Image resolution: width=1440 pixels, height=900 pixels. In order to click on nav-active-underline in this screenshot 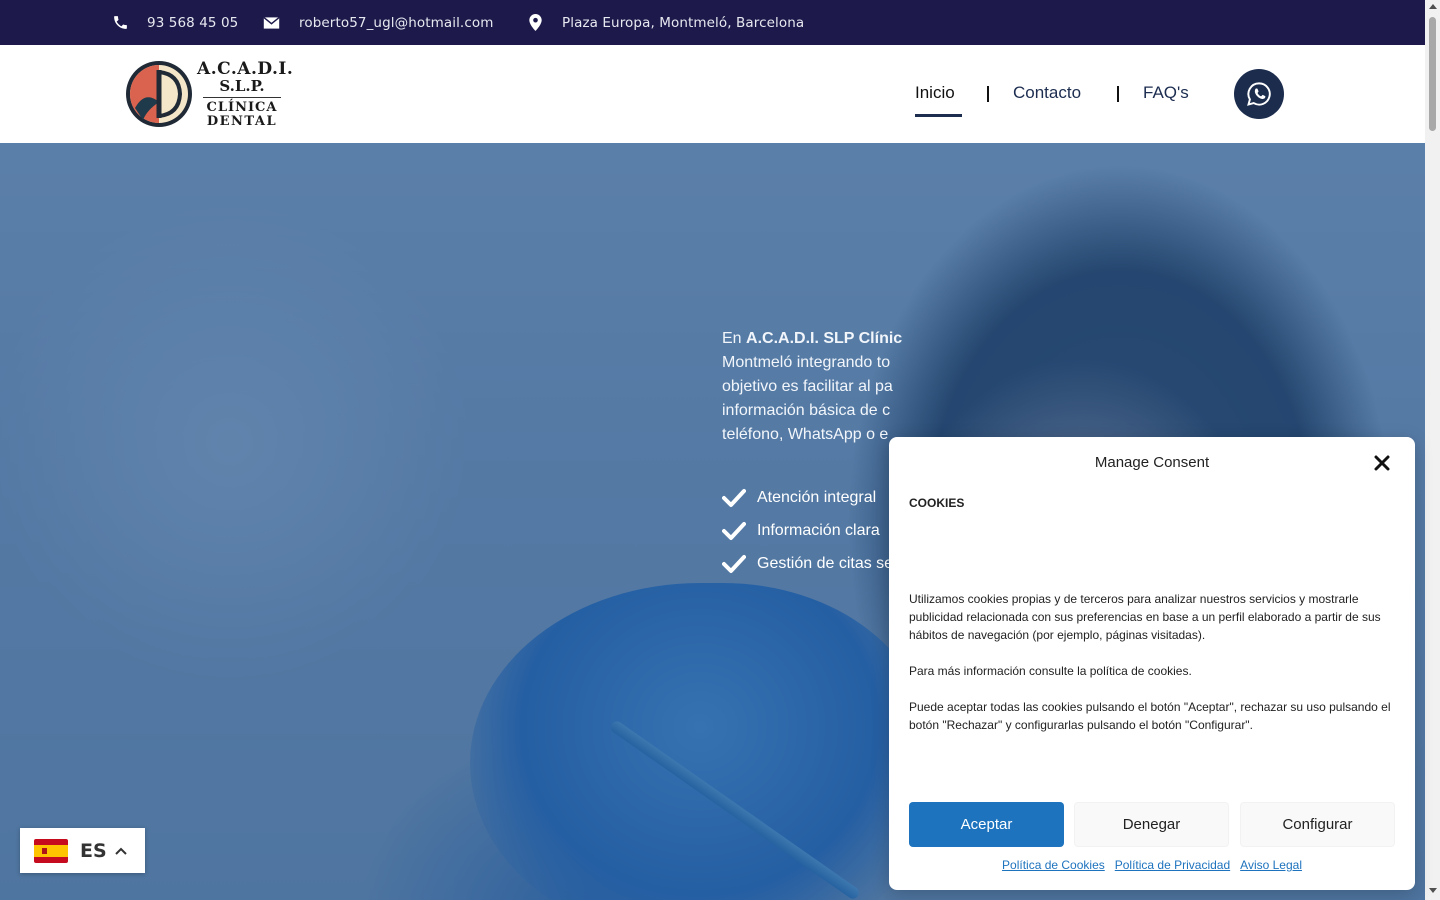, I will do `click(938, 115)`.